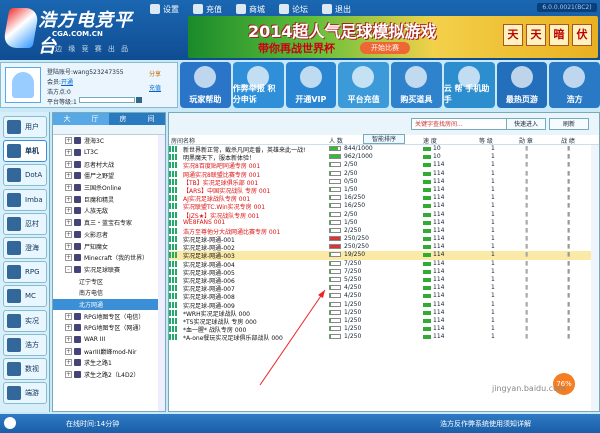 The image size is (600, 433). I want to click on room-row: 网通实况8联盟比赛专房 001 2/50 114 1 ▮ ▮, so click(384, 174).